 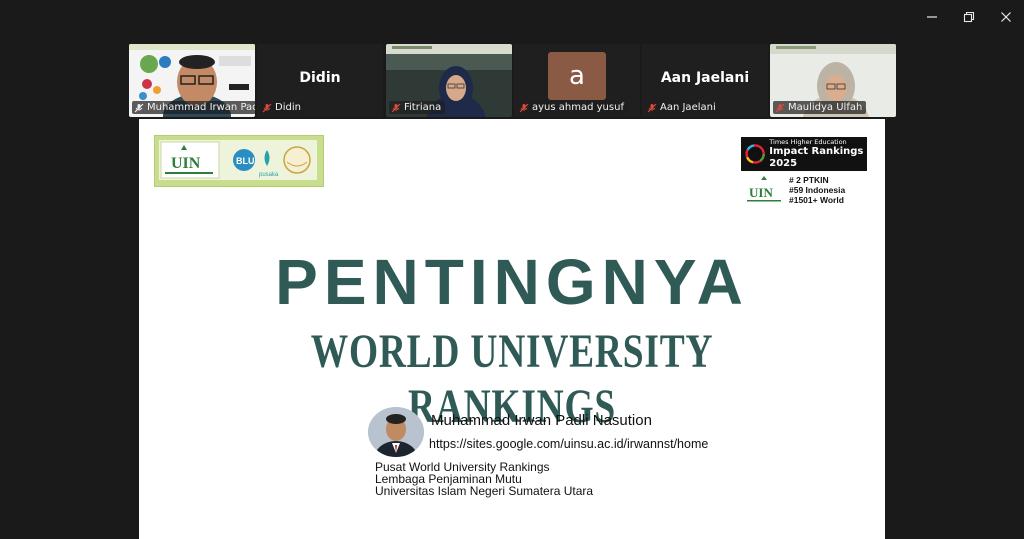 What do you see at coordinates (577, 76) in the screenshot?
I see `avatar: a` at bounding box center [577, 76].